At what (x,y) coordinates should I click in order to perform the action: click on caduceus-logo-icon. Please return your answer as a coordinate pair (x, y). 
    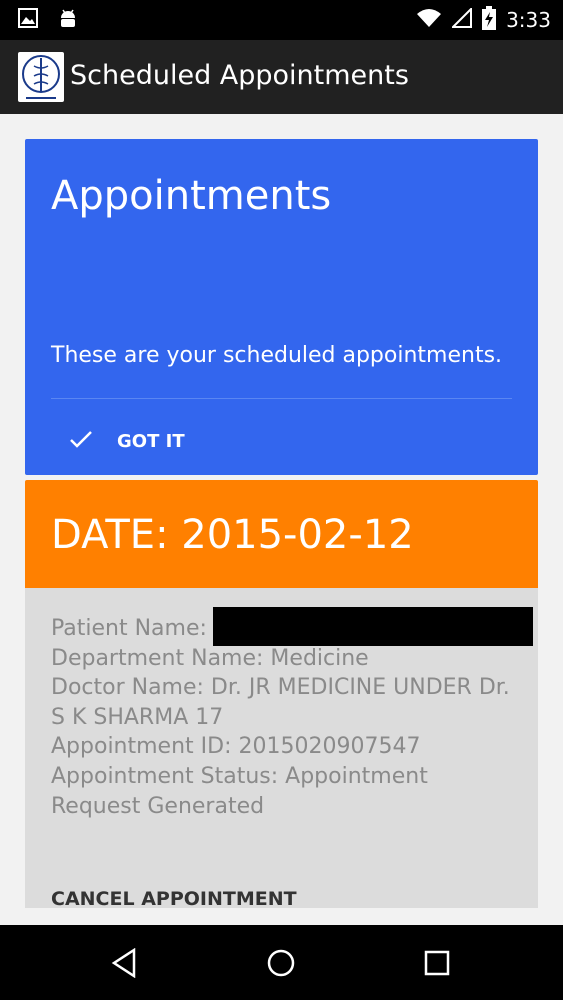
    Looking at the image, I should click on (41, 77).